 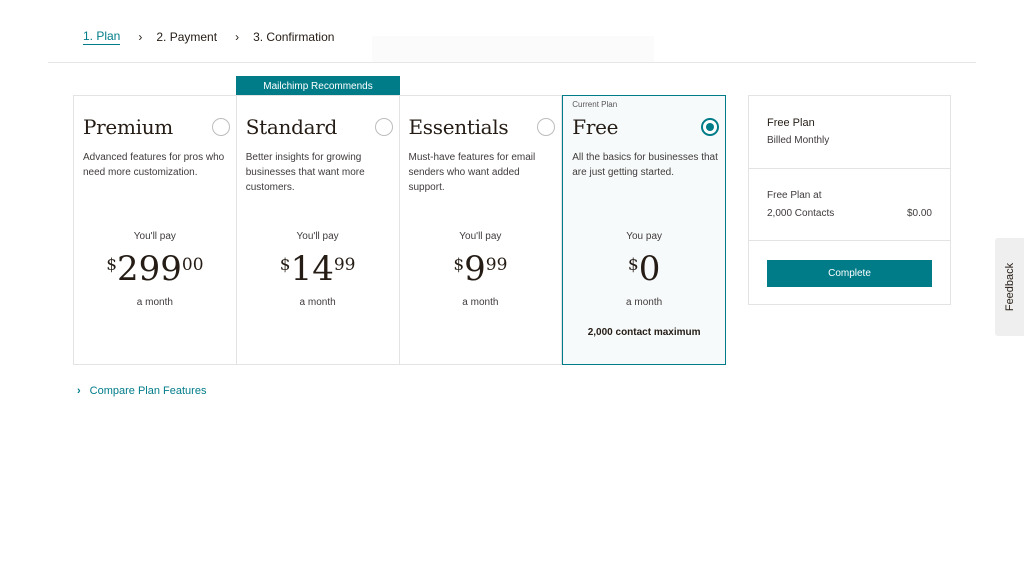 What do you see at coordinates (293, 37) in the screenshot?
I see `step-confirmation: 3. Confirmation` at bounding box center [293, 37].